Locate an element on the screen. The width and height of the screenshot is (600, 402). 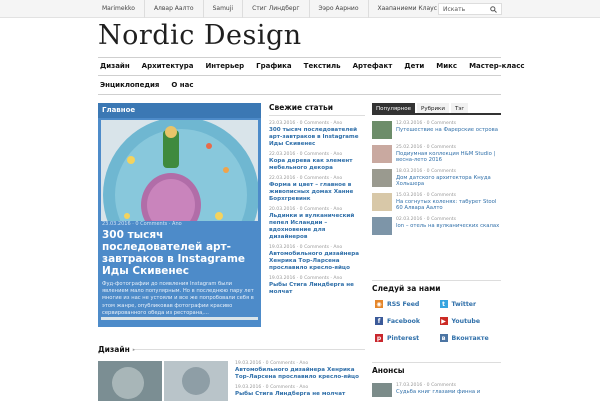
tab-categories: Рубрики is located at coordinates (433, 108).